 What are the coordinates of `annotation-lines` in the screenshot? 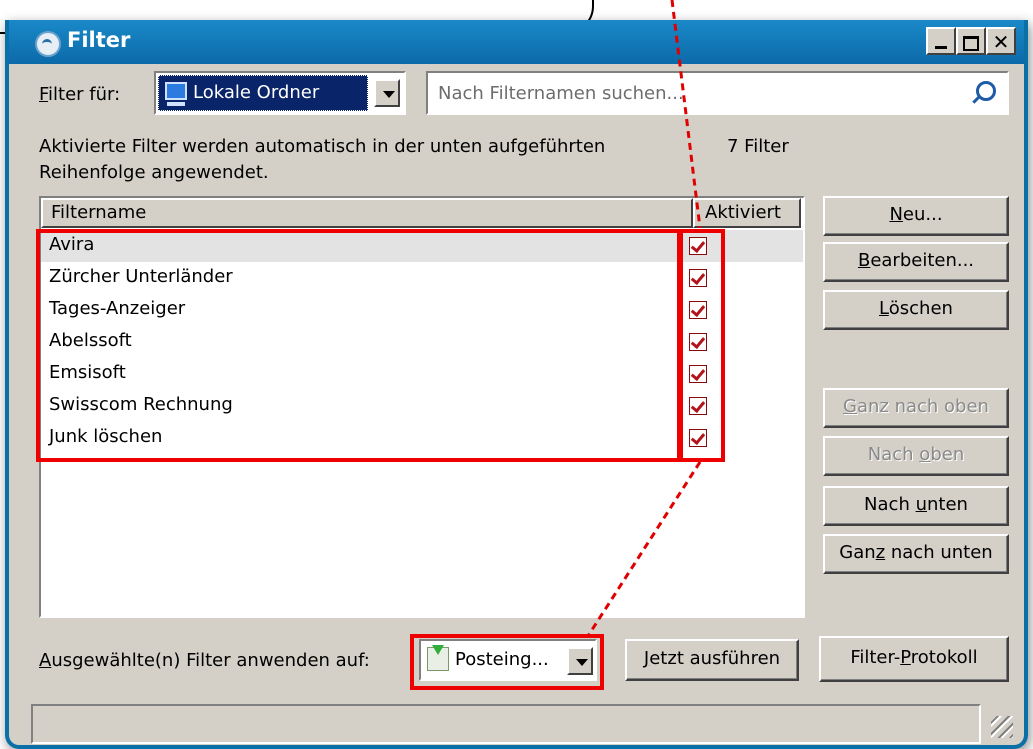 It's located at (644, 318).